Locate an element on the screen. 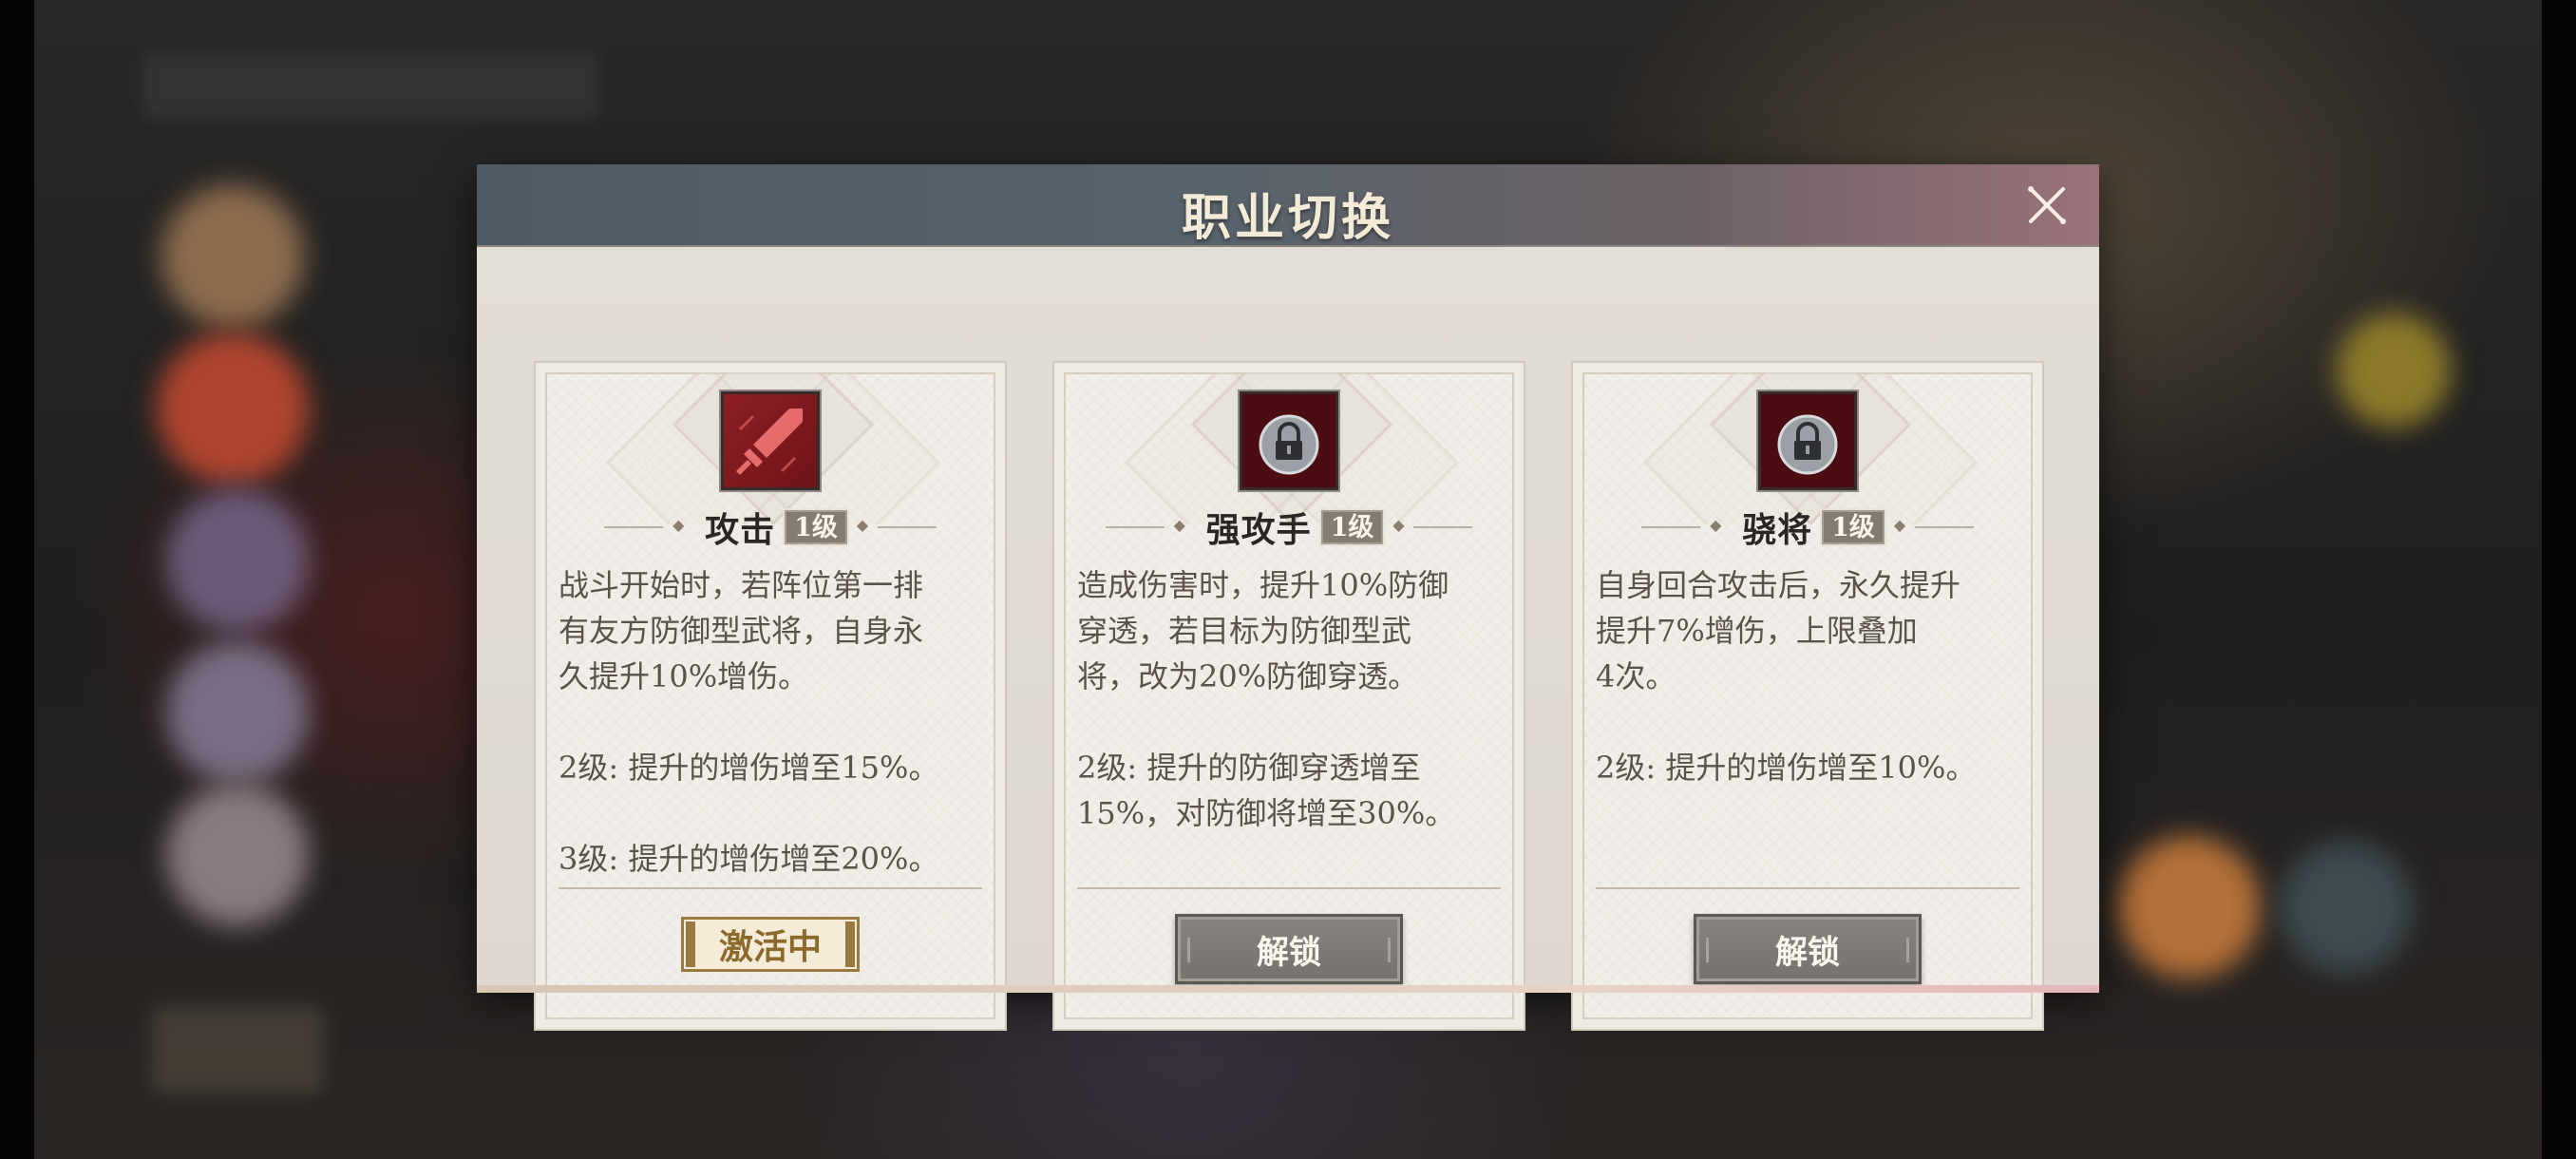  close-icon is located at coordinates (2047, 205).